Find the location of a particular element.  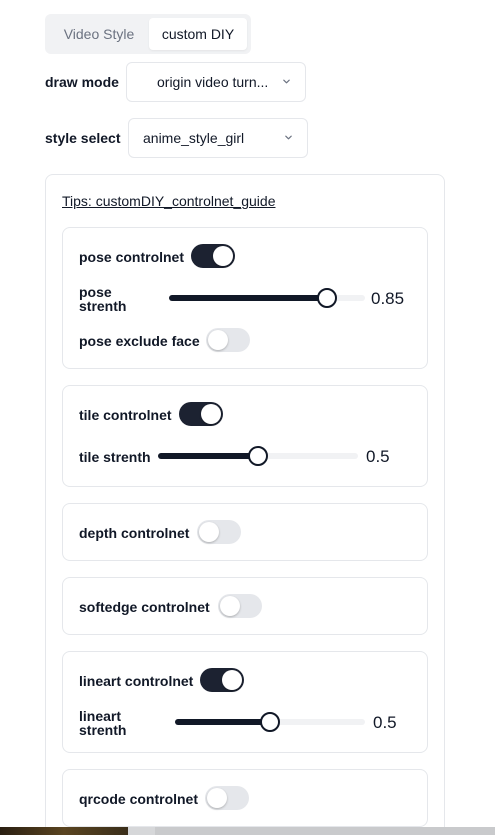

lineart-strength-slider is located at coordinates (270, 722).